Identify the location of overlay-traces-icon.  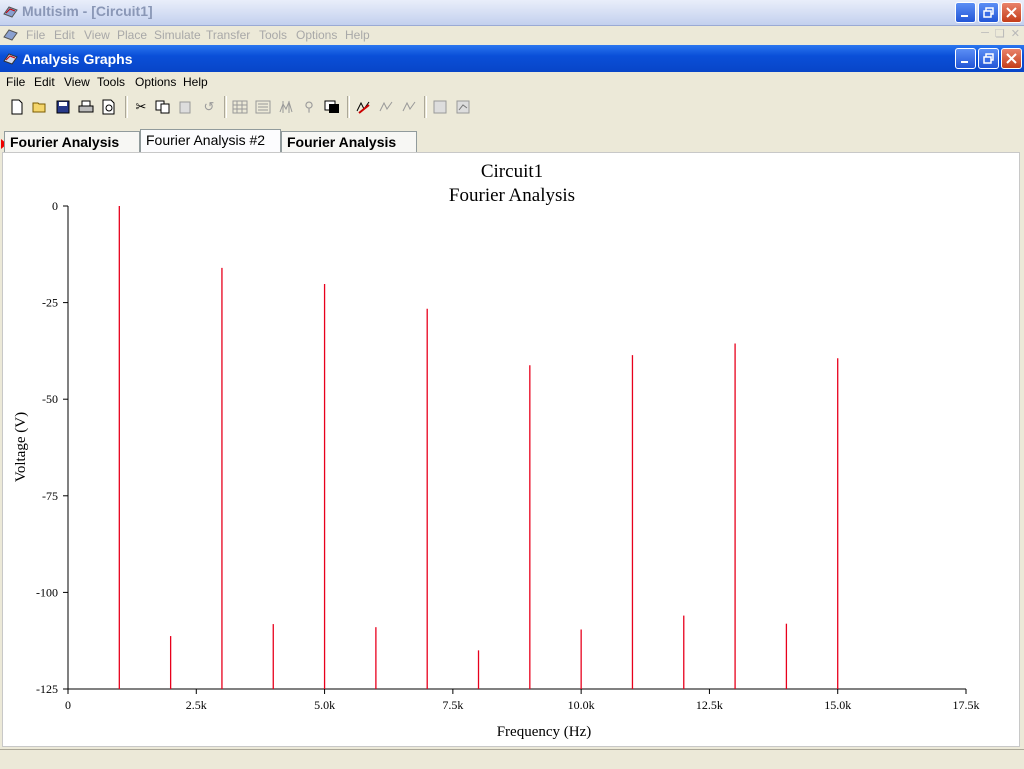
(440, 107).